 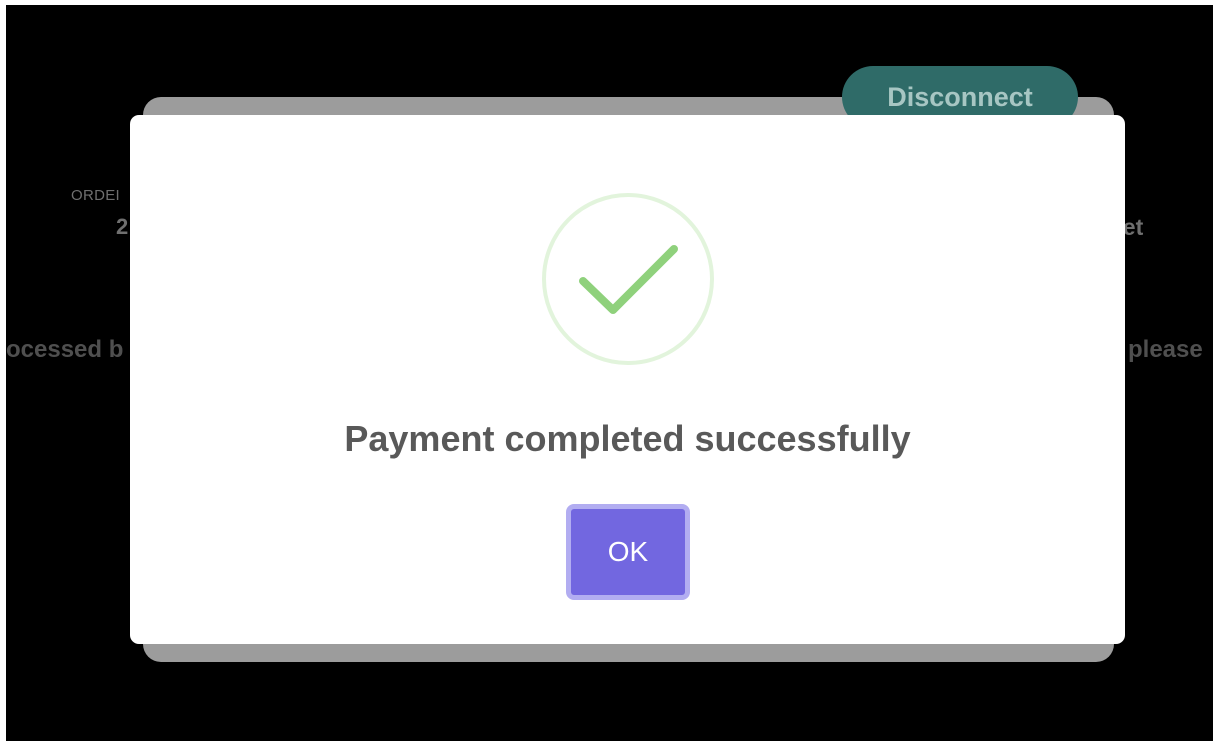 What do you see at coordinates (628, 279) in the screenshot?
I see `checkmark-circle-icon` at bounding box center [628, 279].